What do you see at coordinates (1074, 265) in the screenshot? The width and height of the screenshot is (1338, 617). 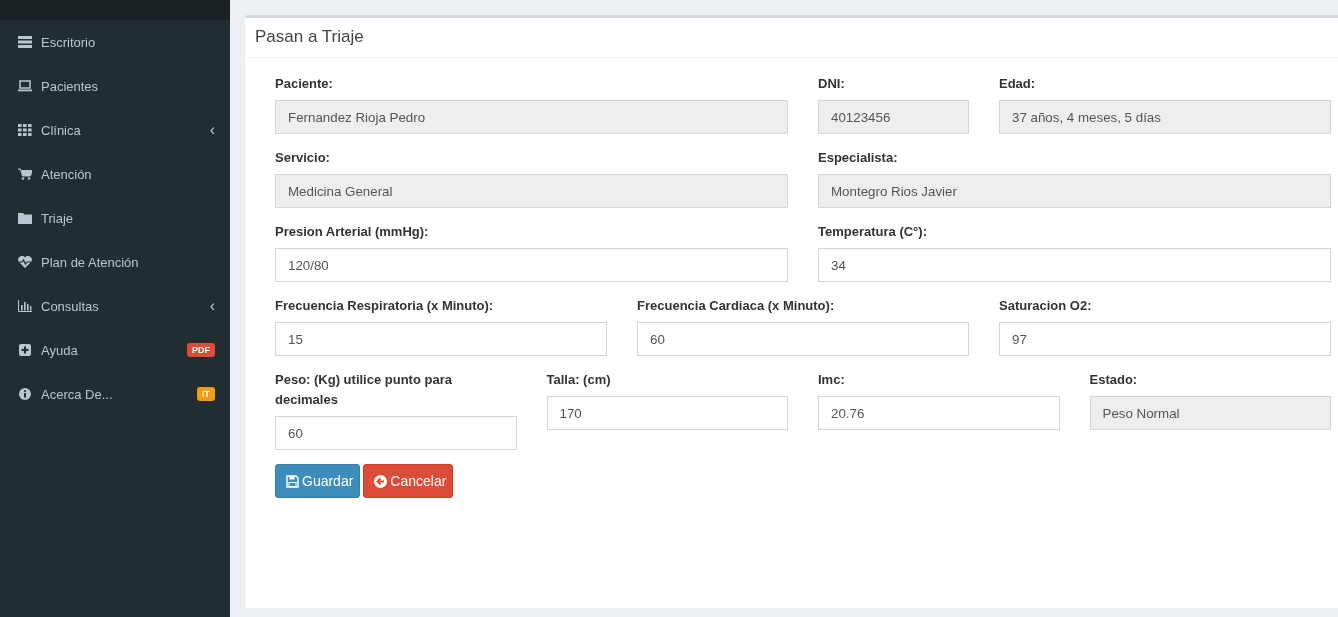 I see `input-field: 34` at bounding box center [1074, 265].